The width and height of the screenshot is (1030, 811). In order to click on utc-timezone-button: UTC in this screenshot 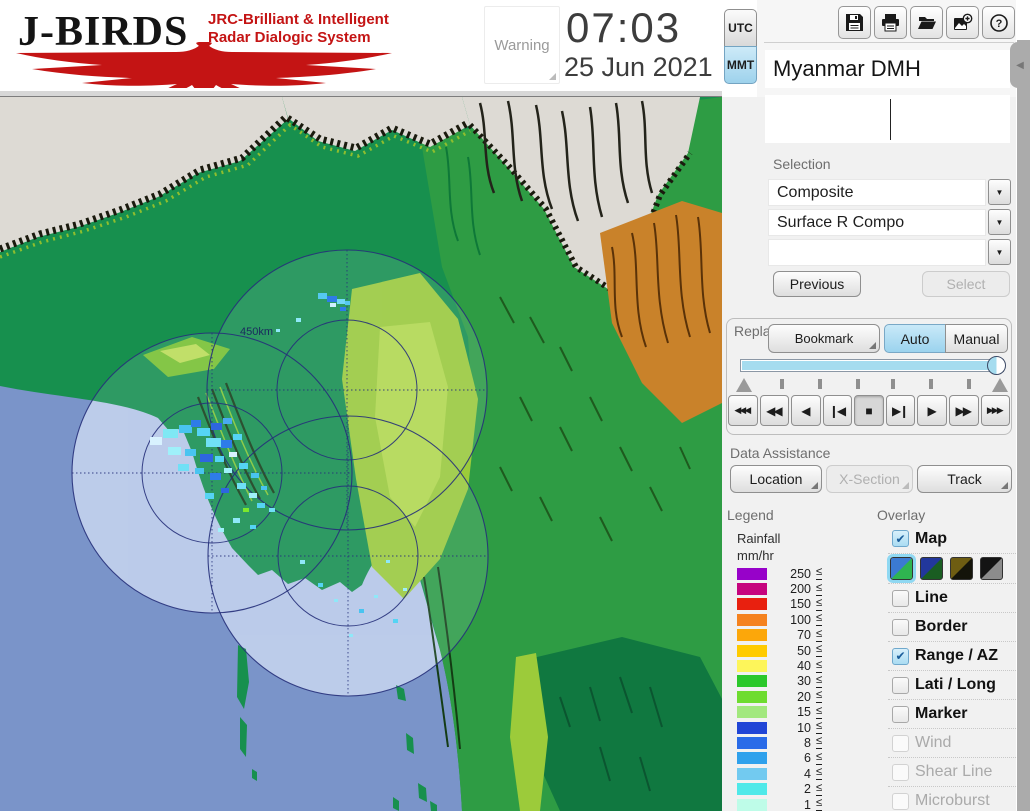, I will do `click(740, 28)`.